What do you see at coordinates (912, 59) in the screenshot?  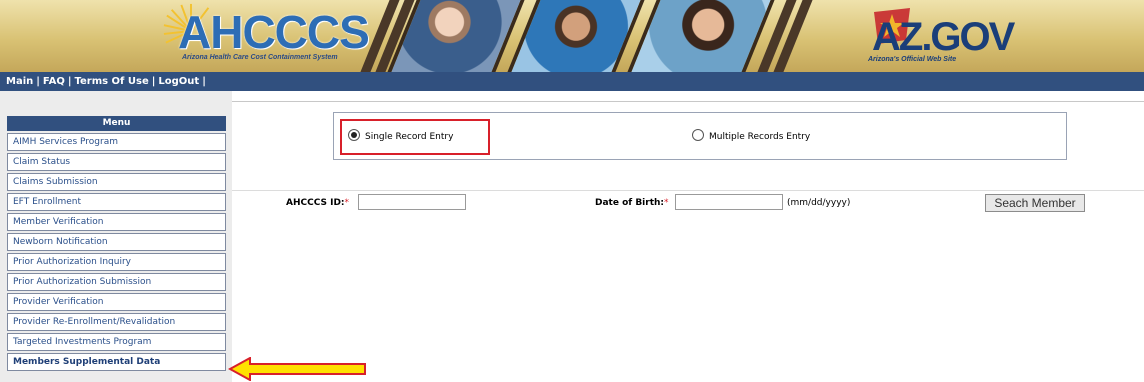 I see `azgov-logo-subtitle: Arizona's Official Web Site` at bounding box center [912, 59].